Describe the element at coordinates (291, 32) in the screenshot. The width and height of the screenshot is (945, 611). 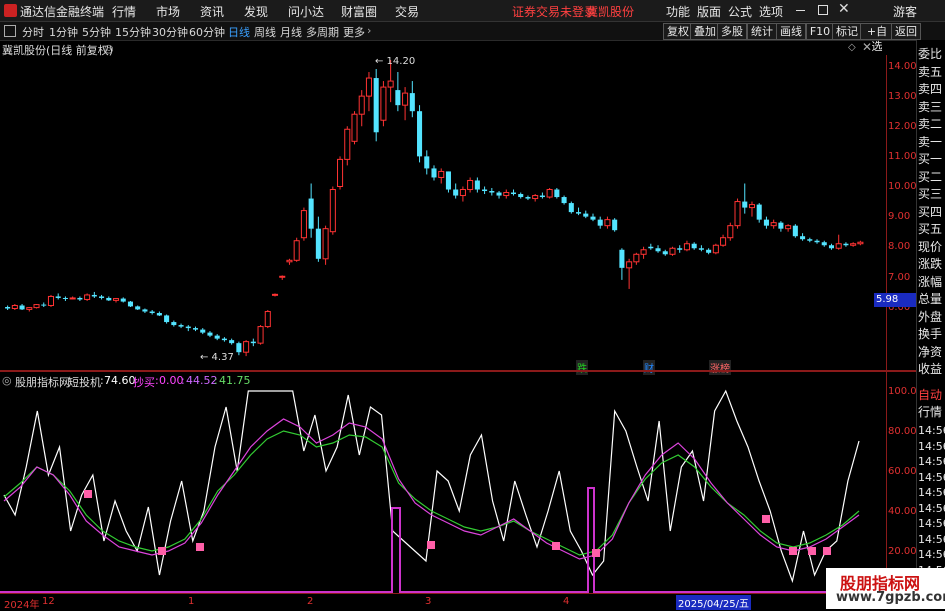
I see `period-monthly: 月线` at that location.